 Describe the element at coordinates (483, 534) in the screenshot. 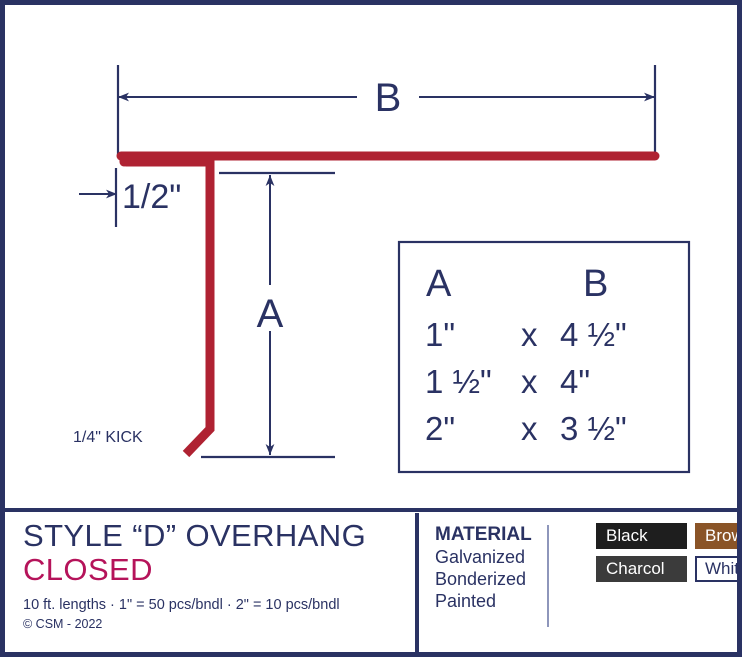

I see `material-heading: MATERIAL` at that location.